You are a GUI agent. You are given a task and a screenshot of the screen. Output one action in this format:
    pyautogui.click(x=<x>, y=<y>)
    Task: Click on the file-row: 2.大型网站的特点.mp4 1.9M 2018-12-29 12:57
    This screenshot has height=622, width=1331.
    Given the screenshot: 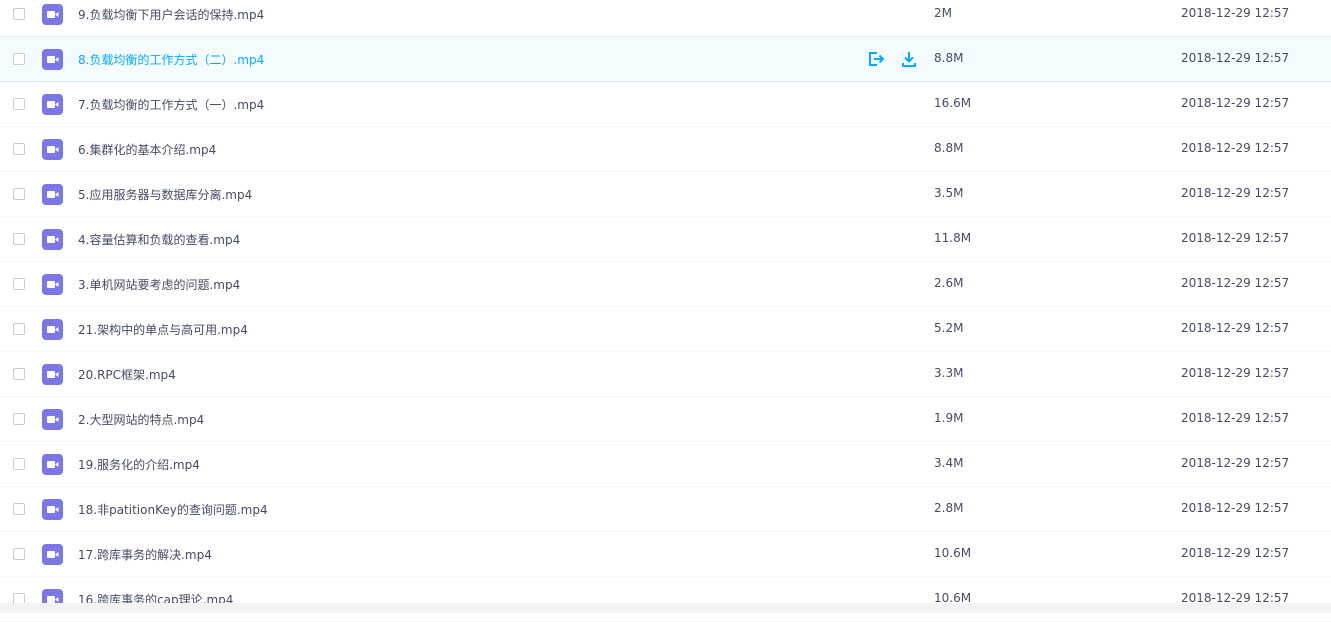 What is the action you would take?
    pyautogui.click(x=665, y=419)
    